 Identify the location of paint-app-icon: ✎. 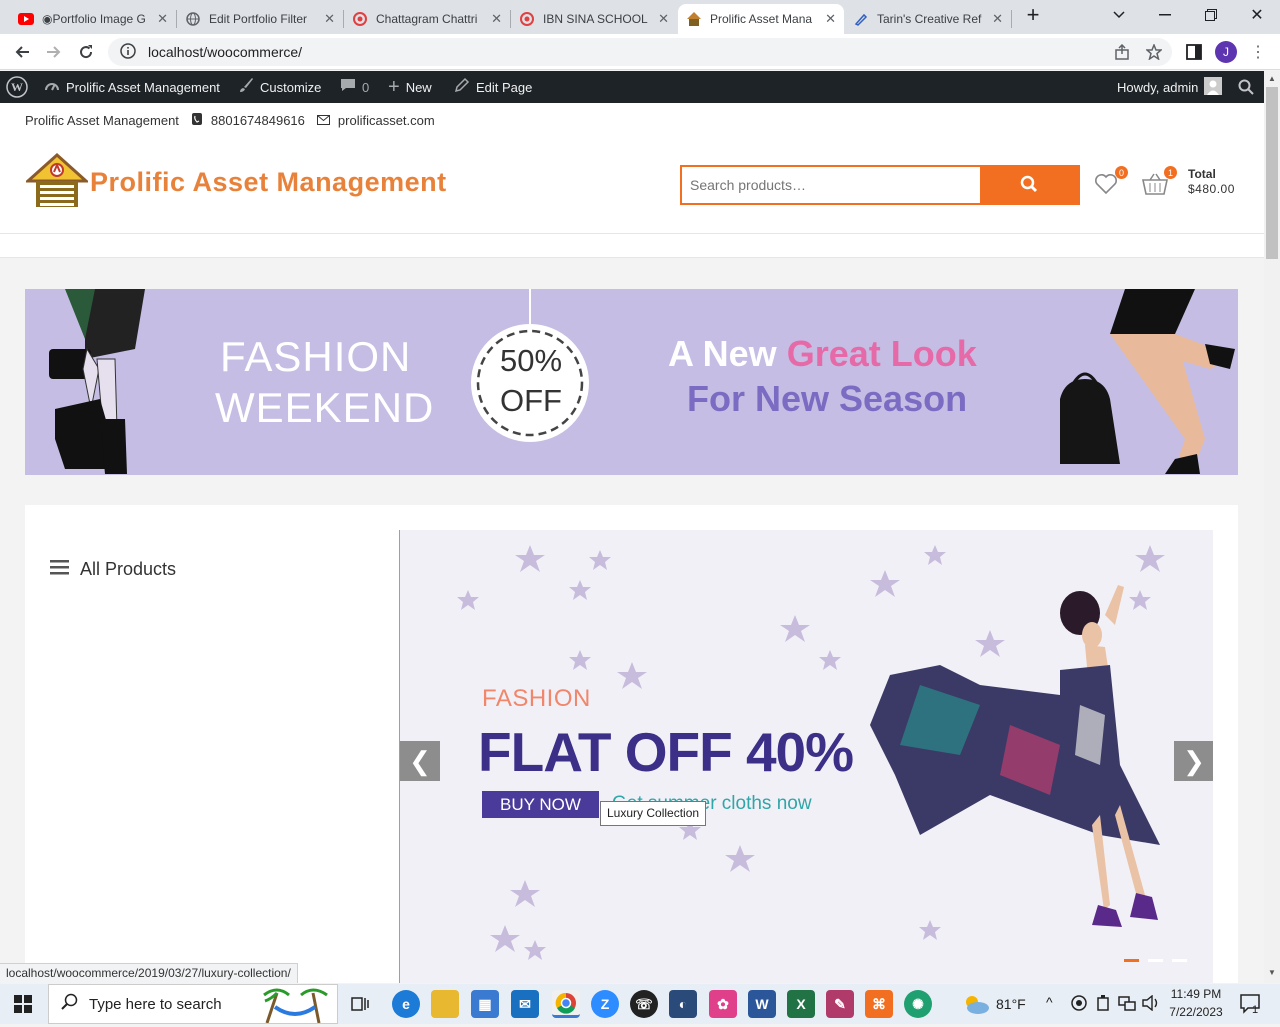
(840, 1004).